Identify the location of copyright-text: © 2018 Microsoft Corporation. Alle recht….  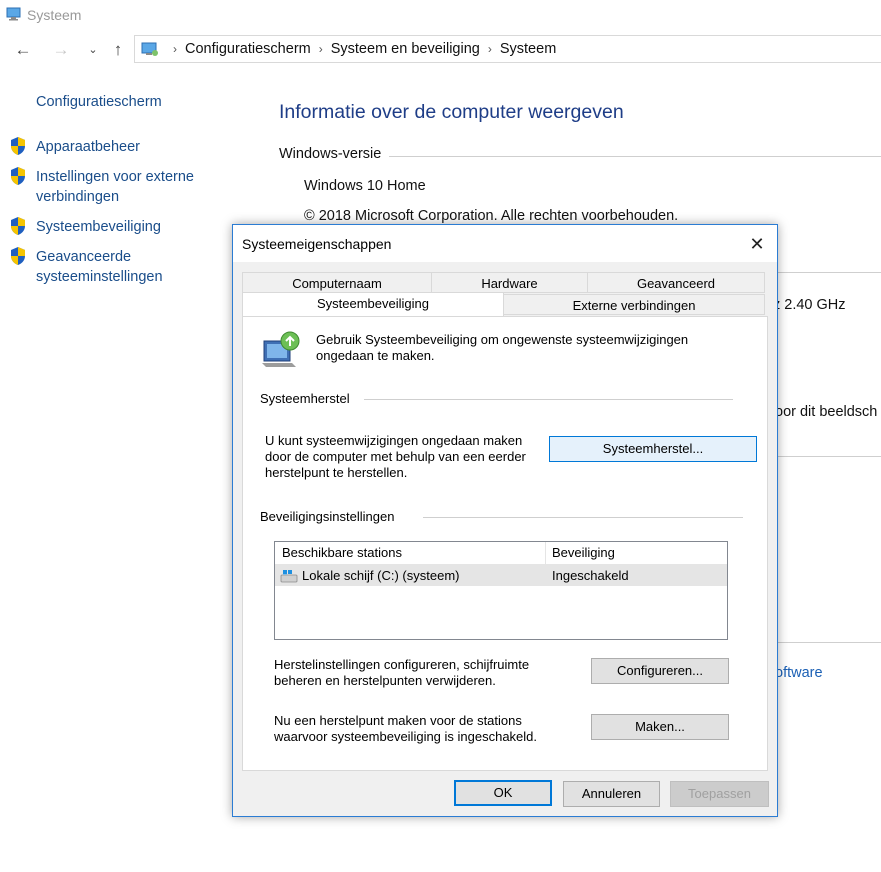
(491, 216).